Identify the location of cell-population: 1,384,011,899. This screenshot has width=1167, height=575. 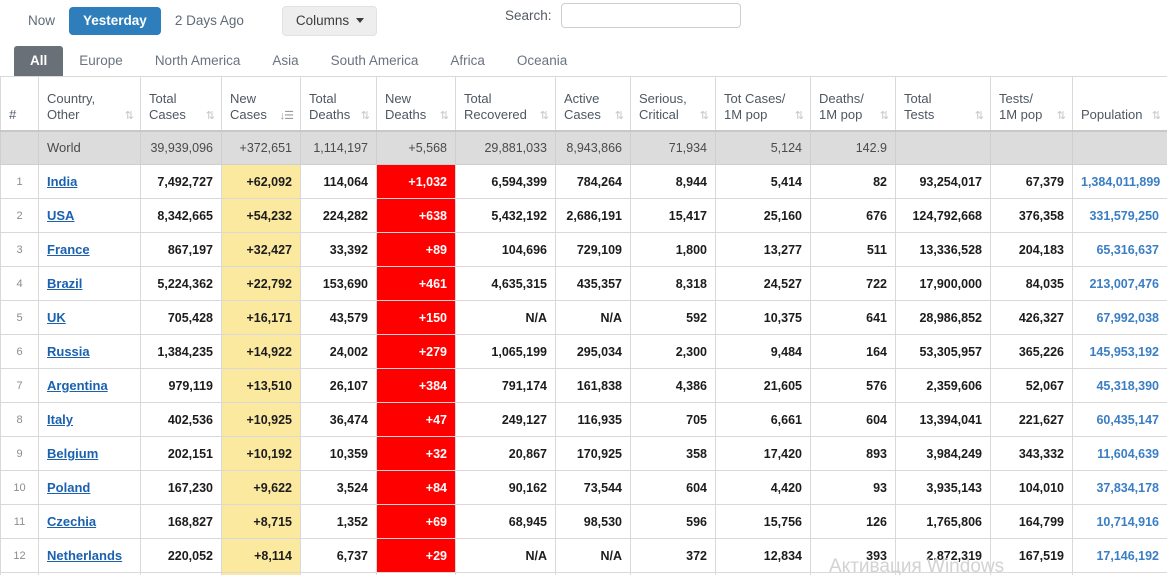
(1119, 181).